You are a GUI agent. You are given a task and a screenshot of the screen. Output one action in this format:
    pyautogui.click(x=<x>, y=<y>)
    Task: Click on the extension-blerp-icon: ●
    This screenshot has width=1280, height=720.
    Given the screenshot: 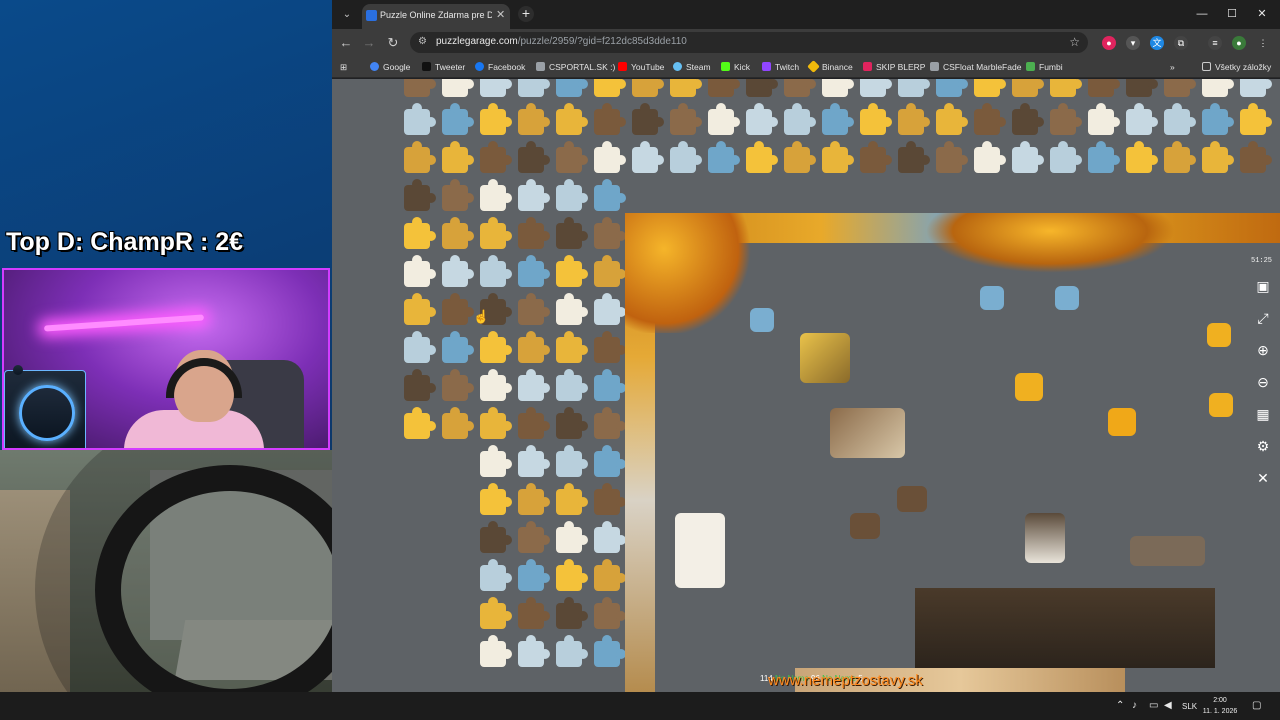 What is the action you would take?
    pyautogui.click(x=1109, y=43)
    